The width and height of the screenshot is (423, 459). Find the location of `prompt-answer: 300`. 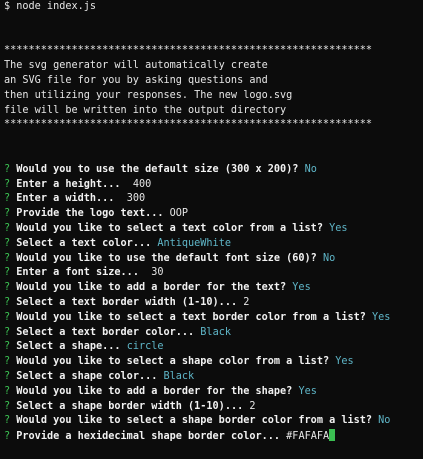

prompt-answer: 300 is located at coordinates (136, 199).